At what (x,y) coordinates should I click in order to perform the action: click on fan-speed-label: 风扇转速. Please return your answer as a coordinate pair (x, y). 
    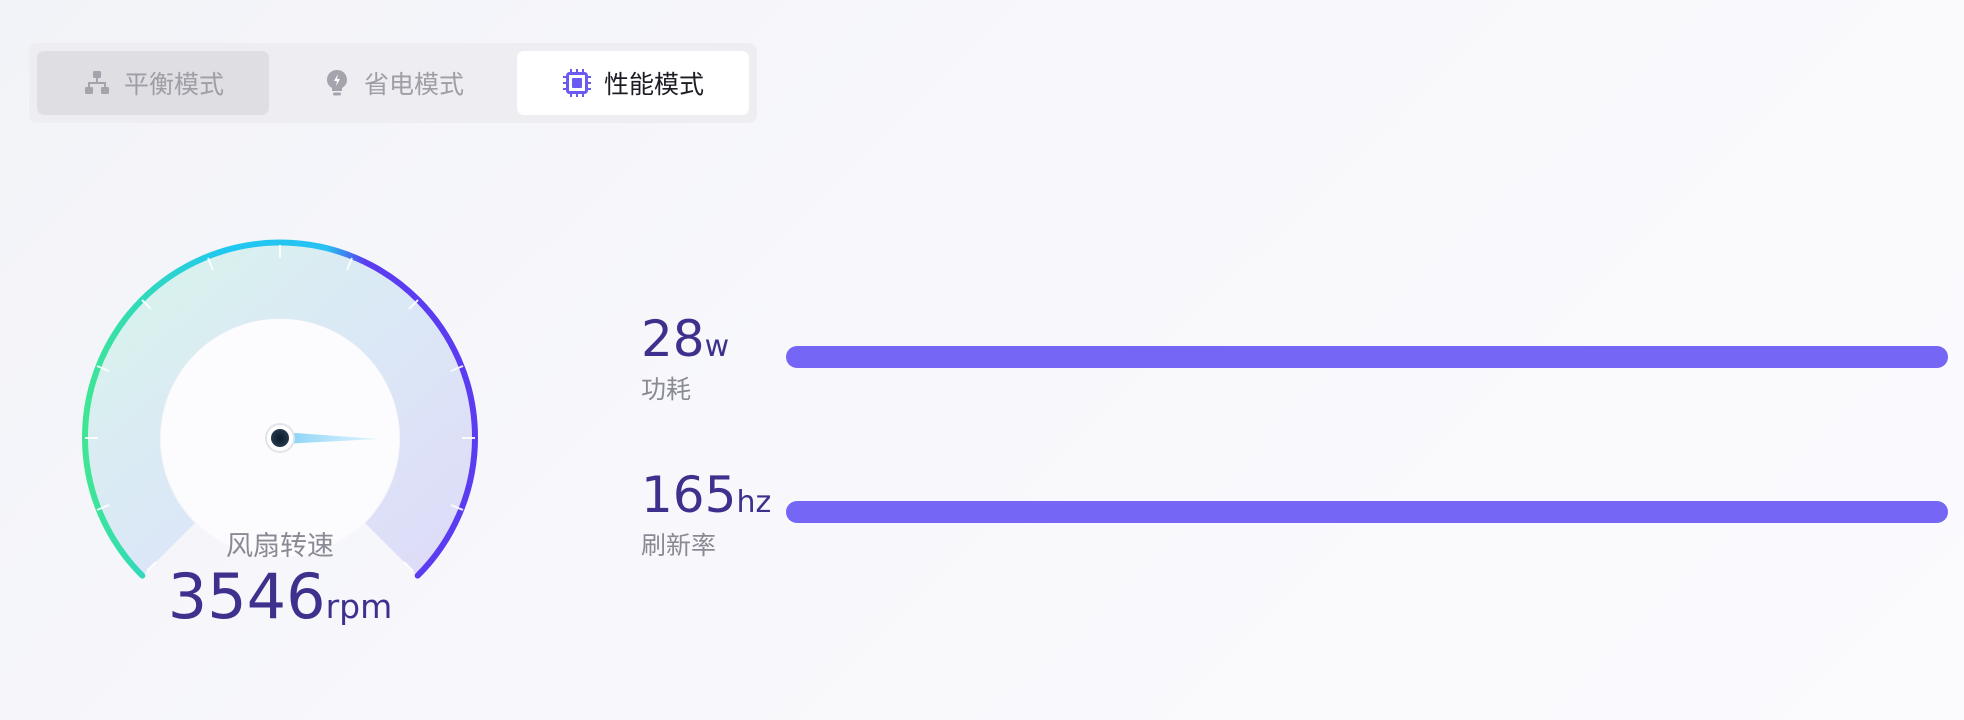
    Looking at the image, I should click on (280, 546).